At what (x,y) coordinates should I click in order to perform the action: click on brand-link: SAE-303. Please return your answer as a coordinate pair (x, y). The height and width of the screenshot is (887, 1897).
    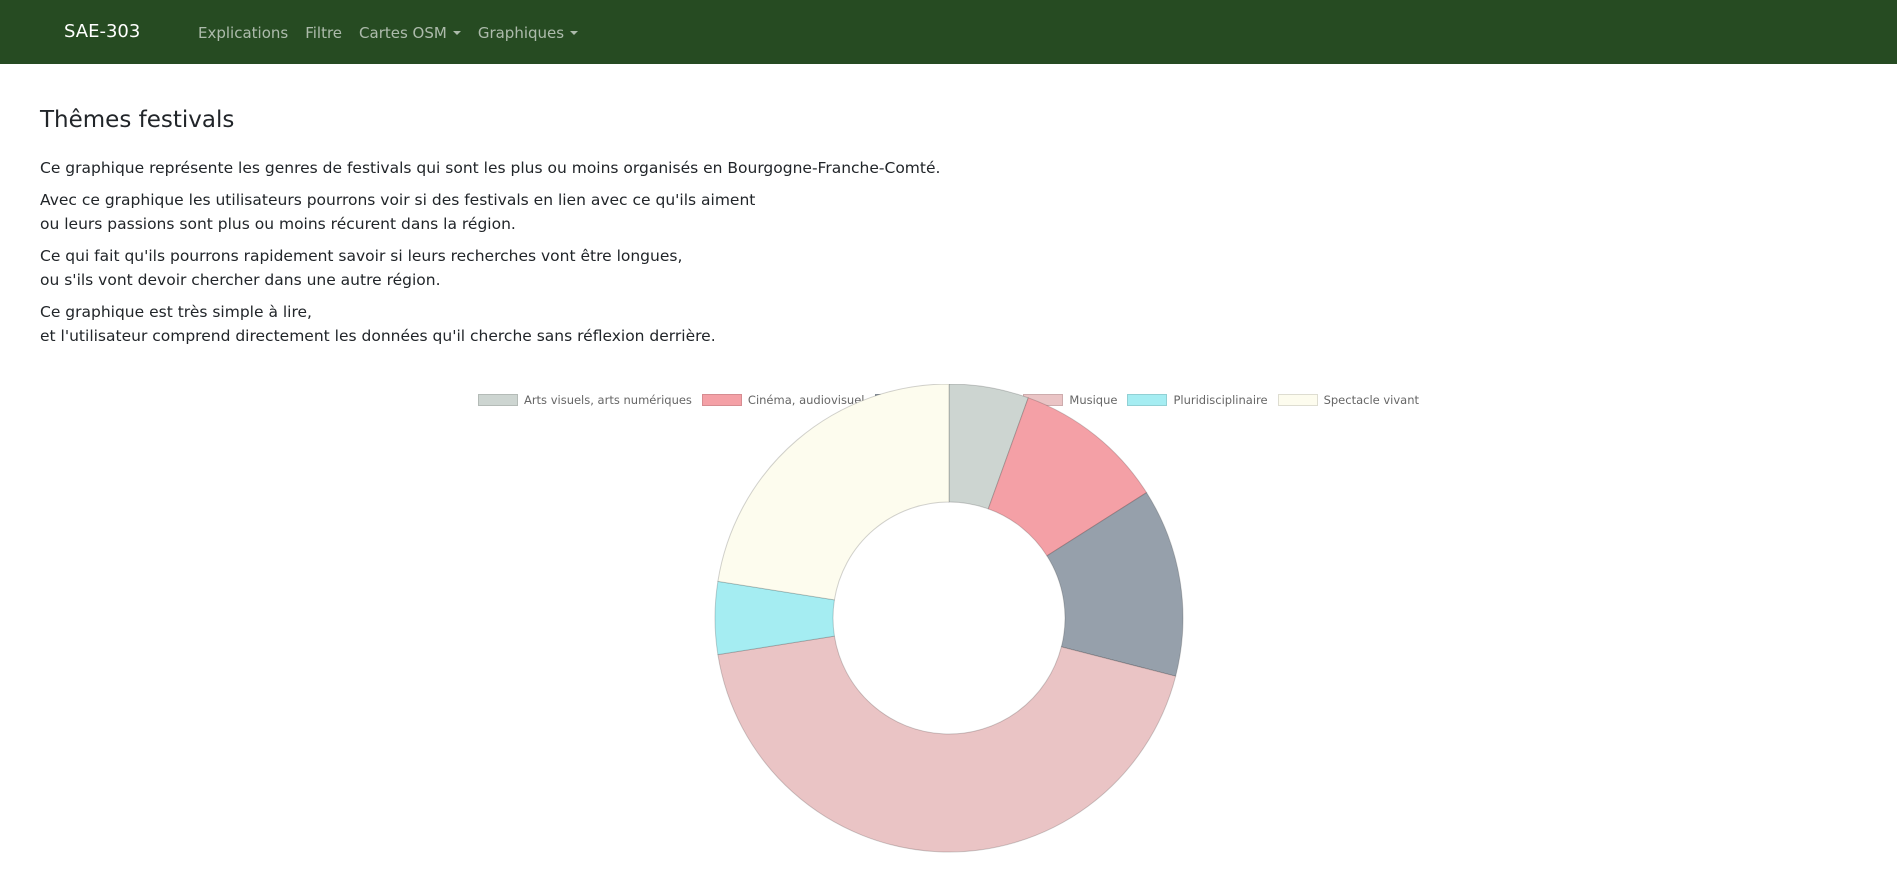
    Looking at the image, I should click on (102, 31).